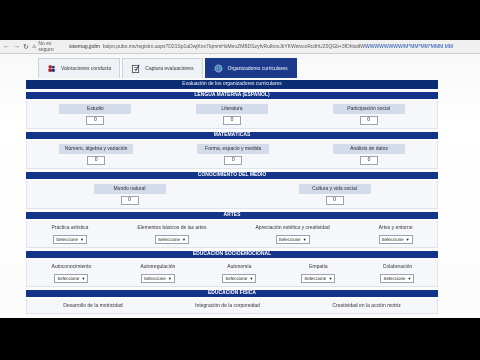 The height and width of the screenshot is (360, 480). I want to click on field-numero: Número, álgebra y variación 0, so click(96, 154).